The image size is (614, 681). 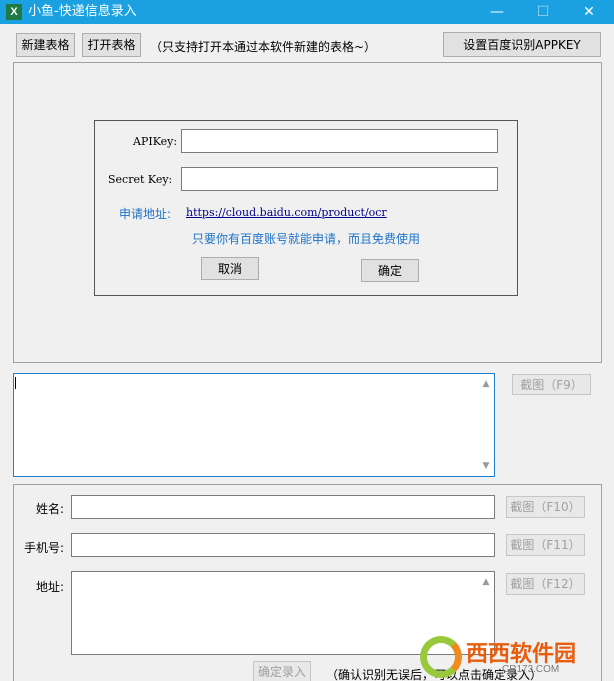 What do you see at coordinates (15, 383) in the screenshot?
I see `text-caret` at bounding box center [15, 383].